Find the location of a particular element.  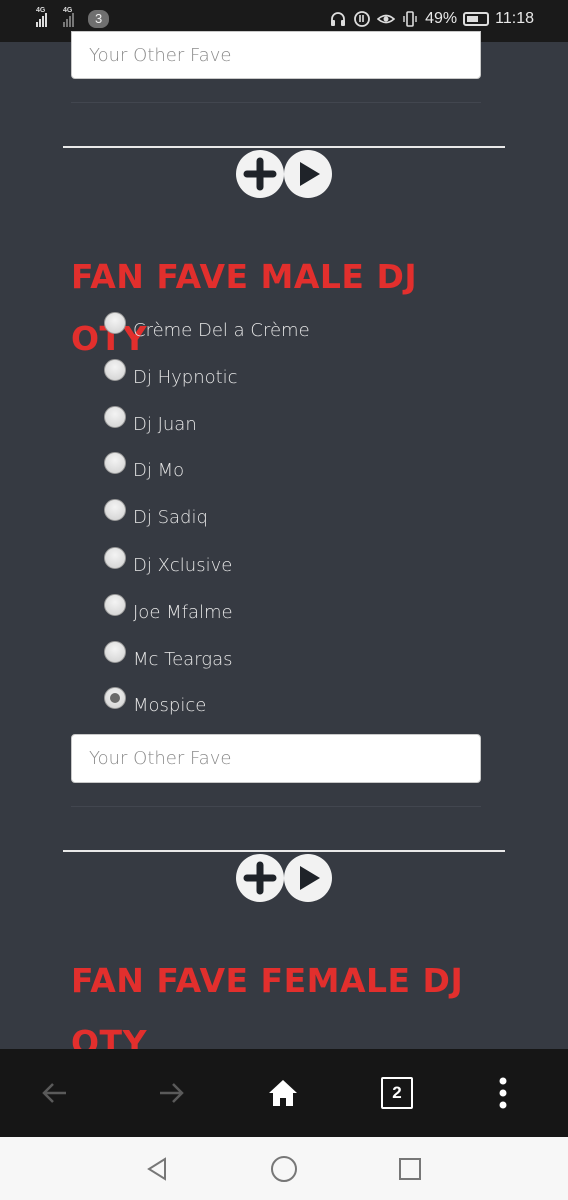

back-button is located at coordinates (55, 1093).